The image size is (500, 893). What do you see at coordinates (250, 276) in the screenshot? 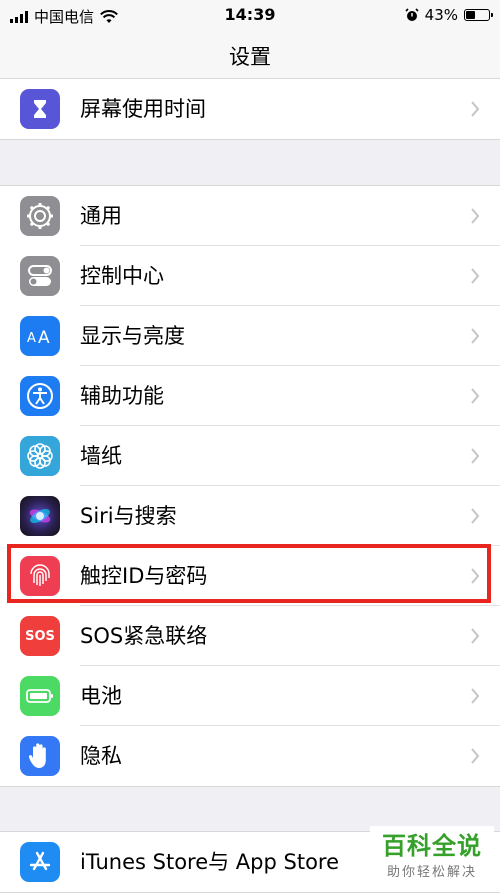
I see `row-control-center: 控制中心` at bounding box center [250, 276].